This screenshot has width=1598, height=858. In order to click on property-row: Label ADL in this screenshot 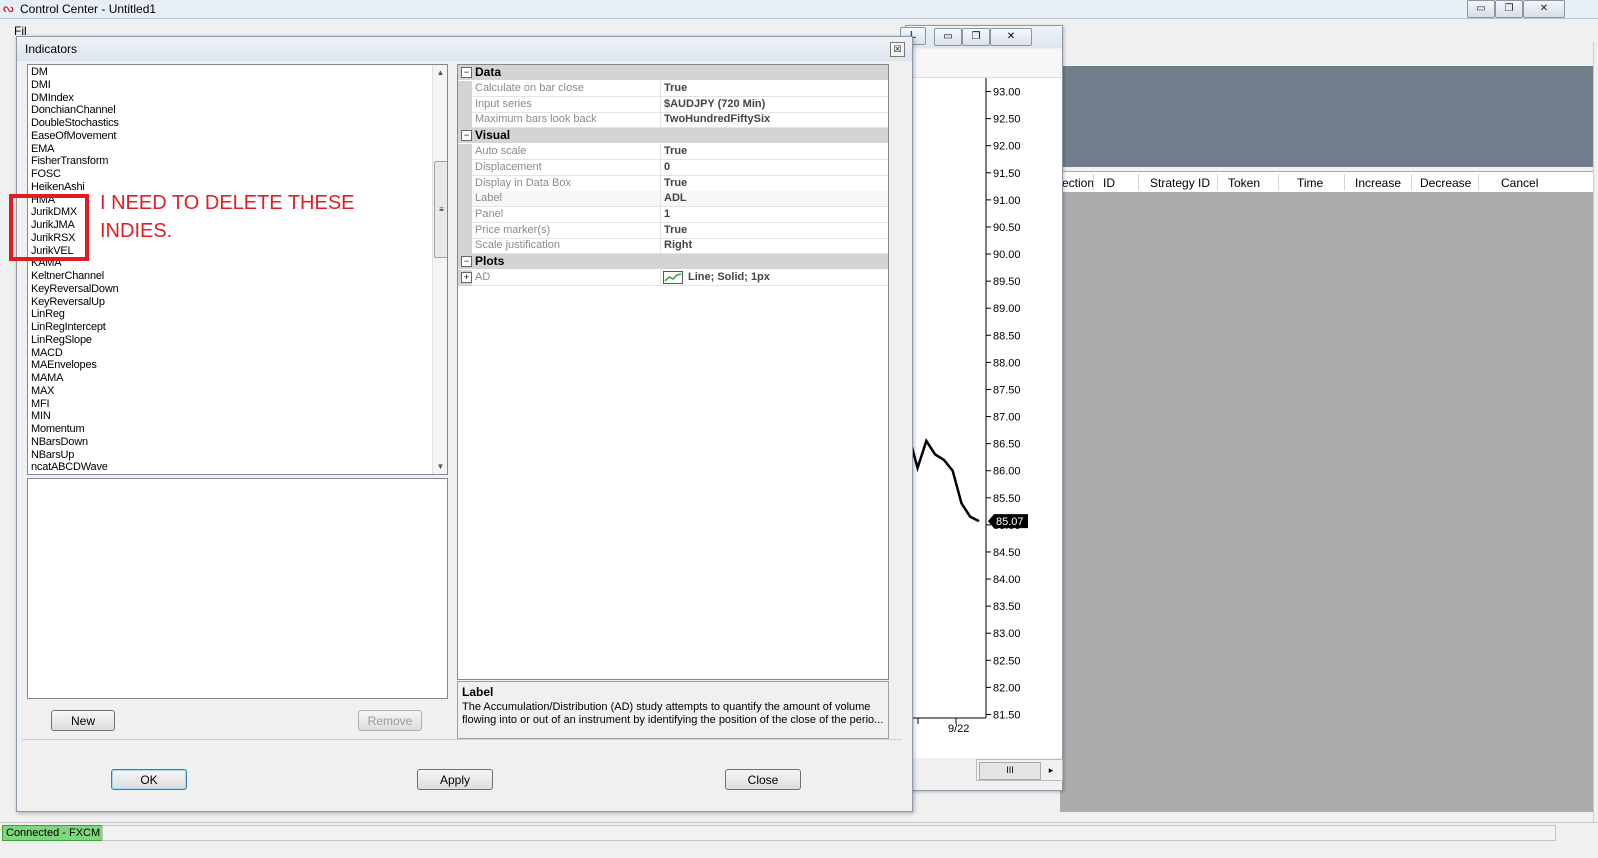, I will do `click(673, 199)`.